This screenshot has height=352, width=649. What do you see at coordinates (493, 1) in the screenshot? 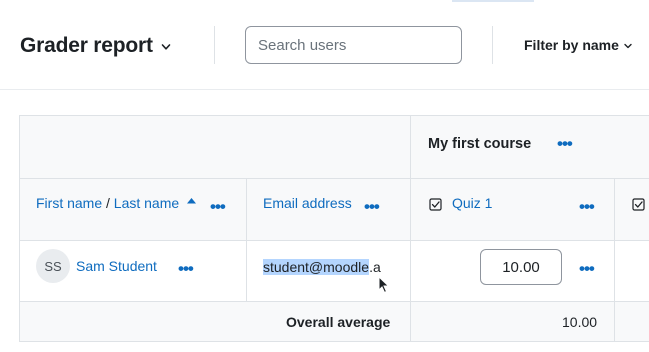
I see `top-accent-bar` at bounding box center [493, 1].